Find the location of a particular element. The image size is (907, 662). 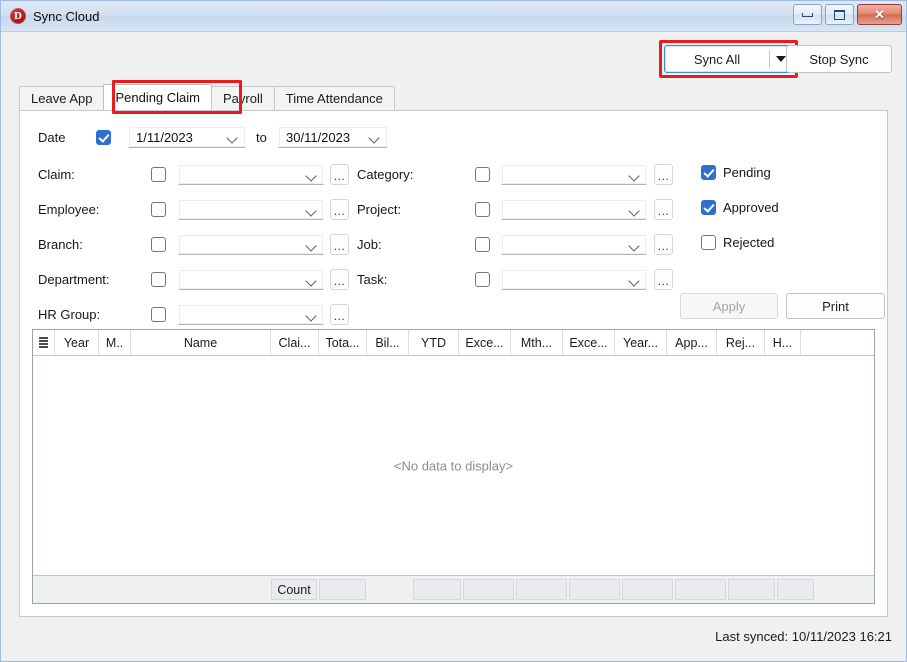

tab-payroll: Payroll is located at coordinates (243, 98).